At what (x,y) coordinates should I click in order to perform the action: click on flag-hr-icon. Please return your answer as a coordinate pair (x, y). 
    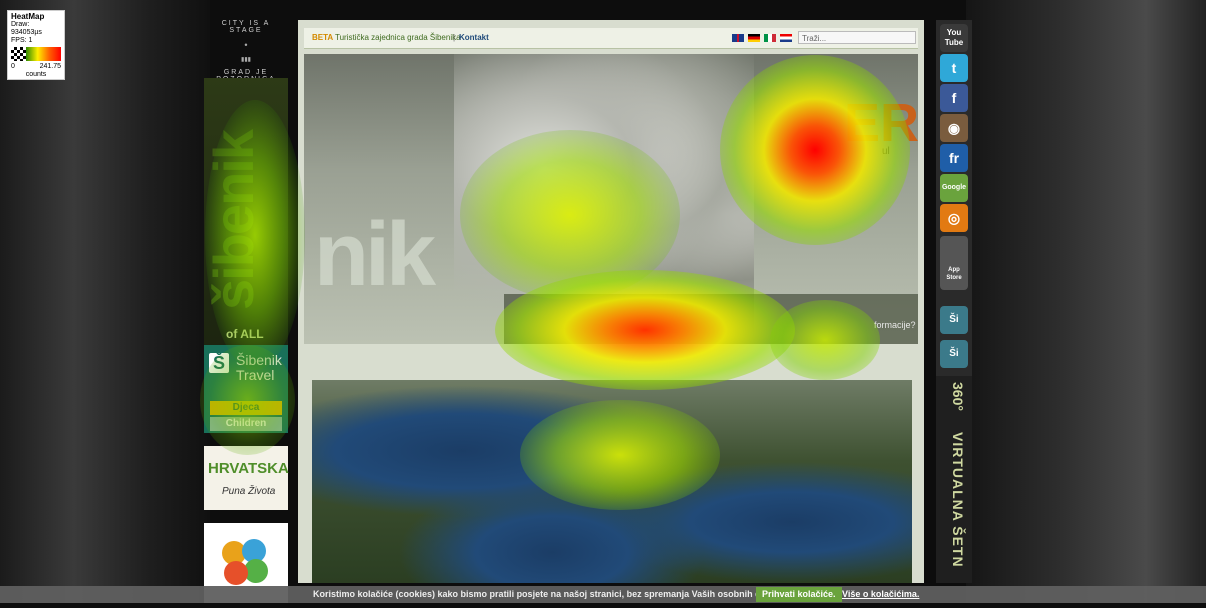
    Looking at the image, I should click on (786, 38).